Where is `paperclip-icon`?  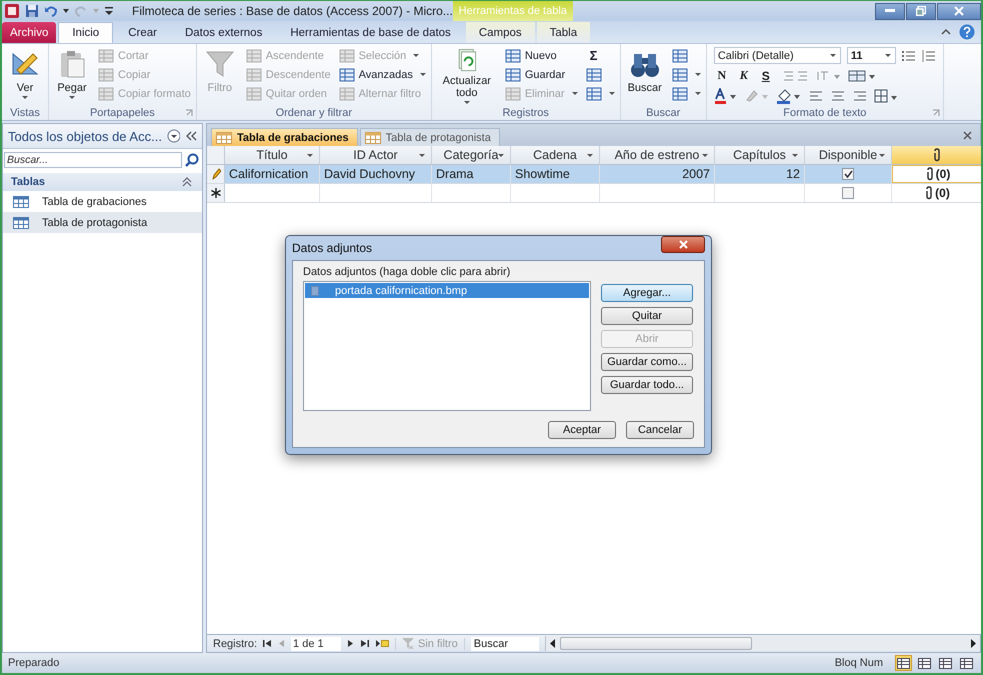 paperclip-icon is located at coordinates (937, 155).